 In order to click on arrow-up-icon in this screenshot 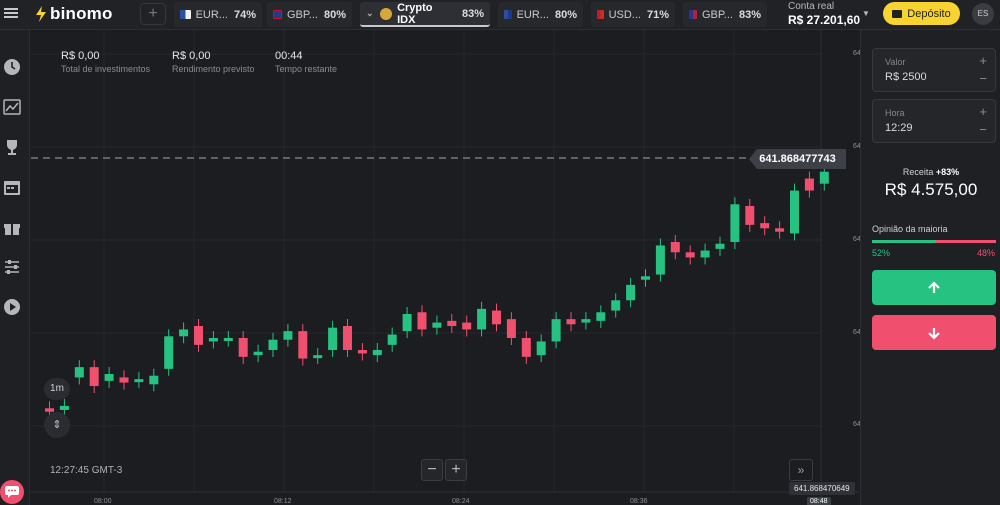, I will do `click(934, 286)`.